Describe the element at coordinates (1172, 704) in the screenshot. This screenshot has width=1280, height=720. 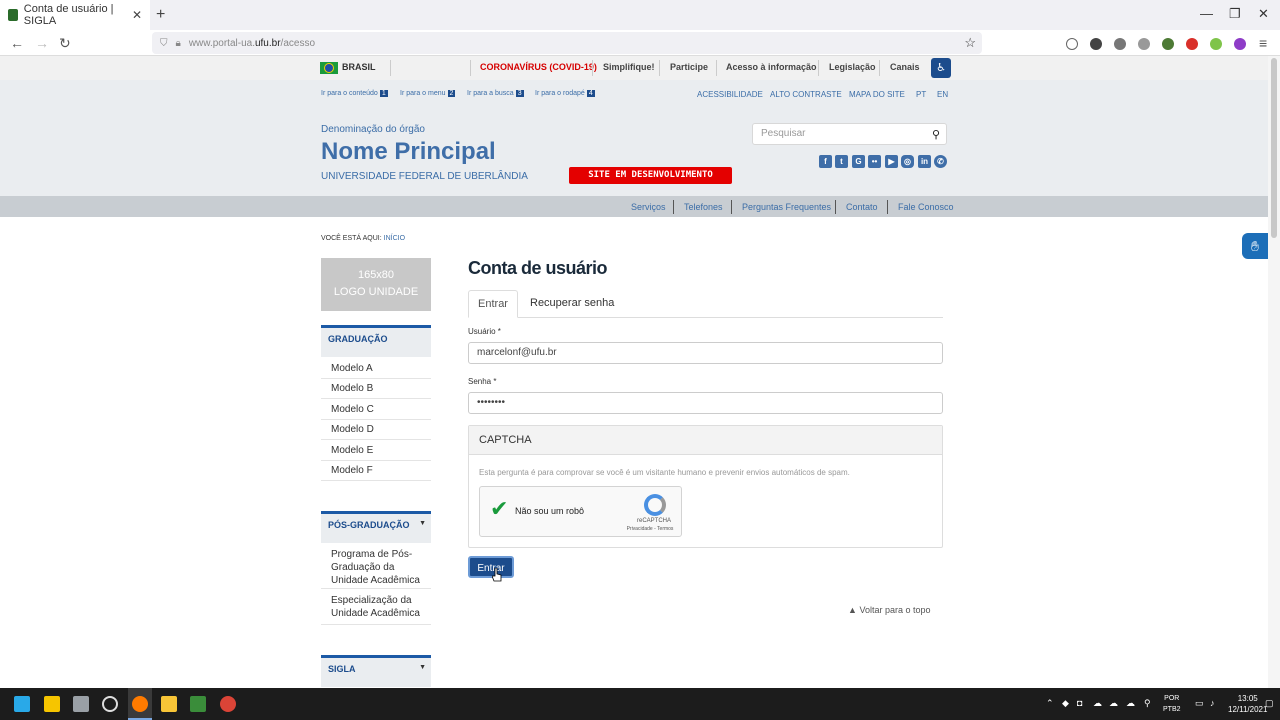
I see `language-indicator: POR PTB2` at that location.